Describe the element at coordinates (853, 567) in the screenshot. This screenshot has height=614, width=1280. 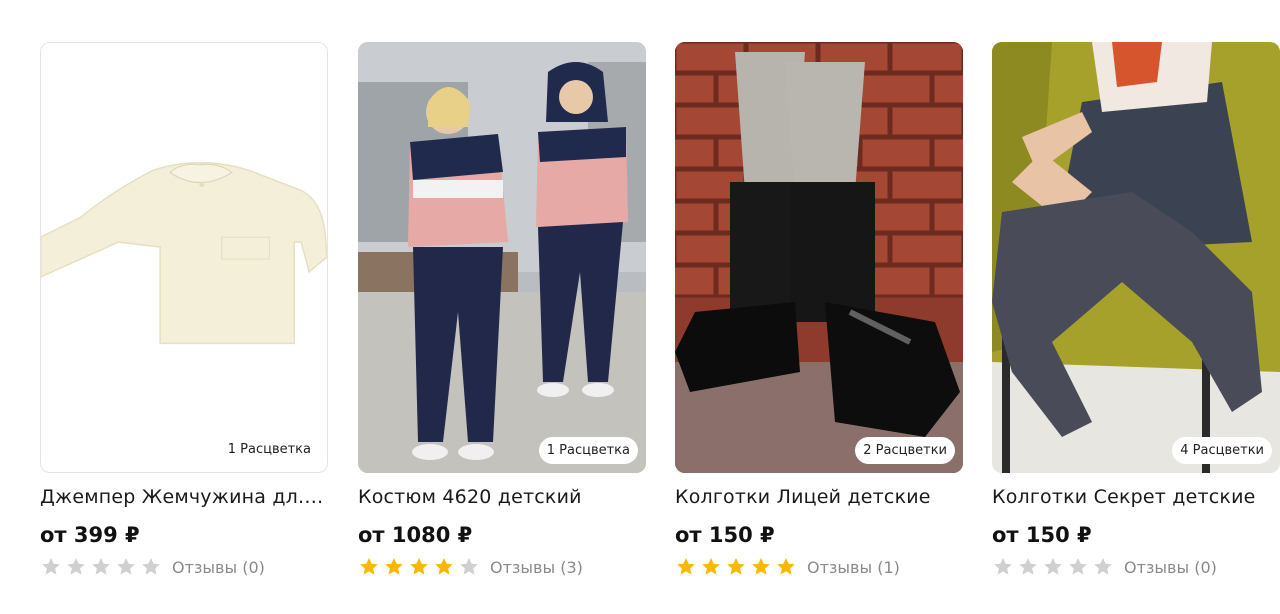
I see `reviews-link: Отзывы (1)` at that location.